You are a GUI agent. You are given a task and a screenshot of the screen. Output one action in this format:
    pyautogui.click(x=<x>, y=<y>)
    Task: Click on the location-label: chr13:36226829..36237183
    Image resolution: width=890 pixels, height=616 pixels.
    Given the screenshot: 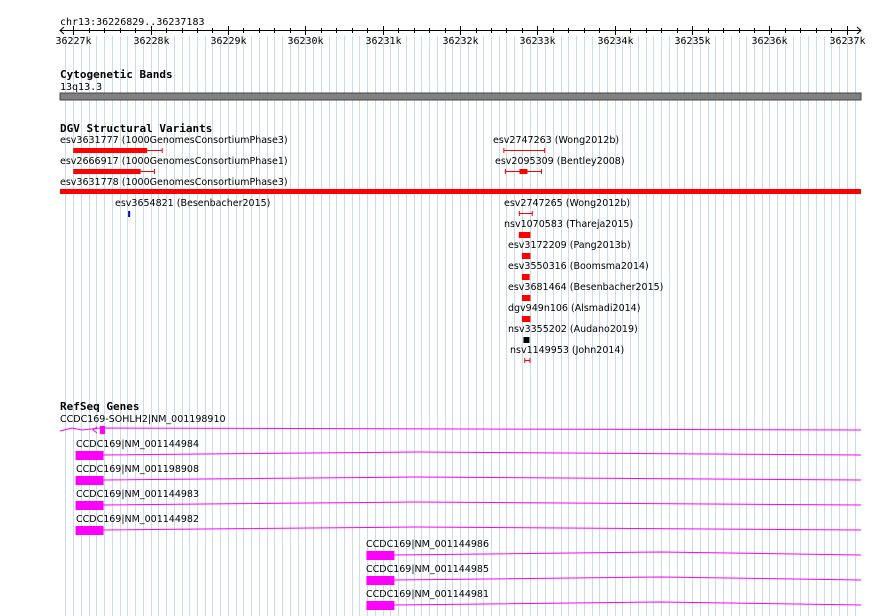 What is the action you would take?
    pyautogui.click(x=132, y=22)
    